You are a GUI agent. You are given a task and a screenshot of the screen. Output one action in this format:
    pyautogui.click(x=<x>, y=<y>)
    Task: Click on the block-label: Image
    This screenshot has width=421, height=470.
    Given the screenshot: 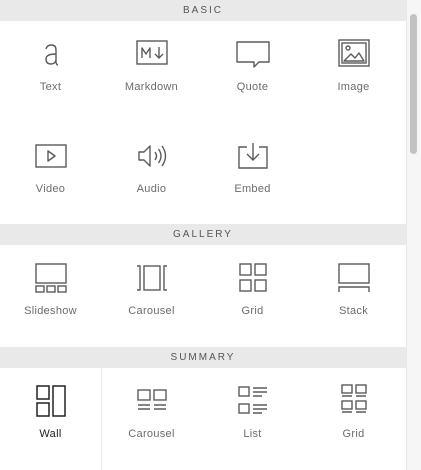 What is the action you would take?
    pyautogui.click(x=353, y=87)
    